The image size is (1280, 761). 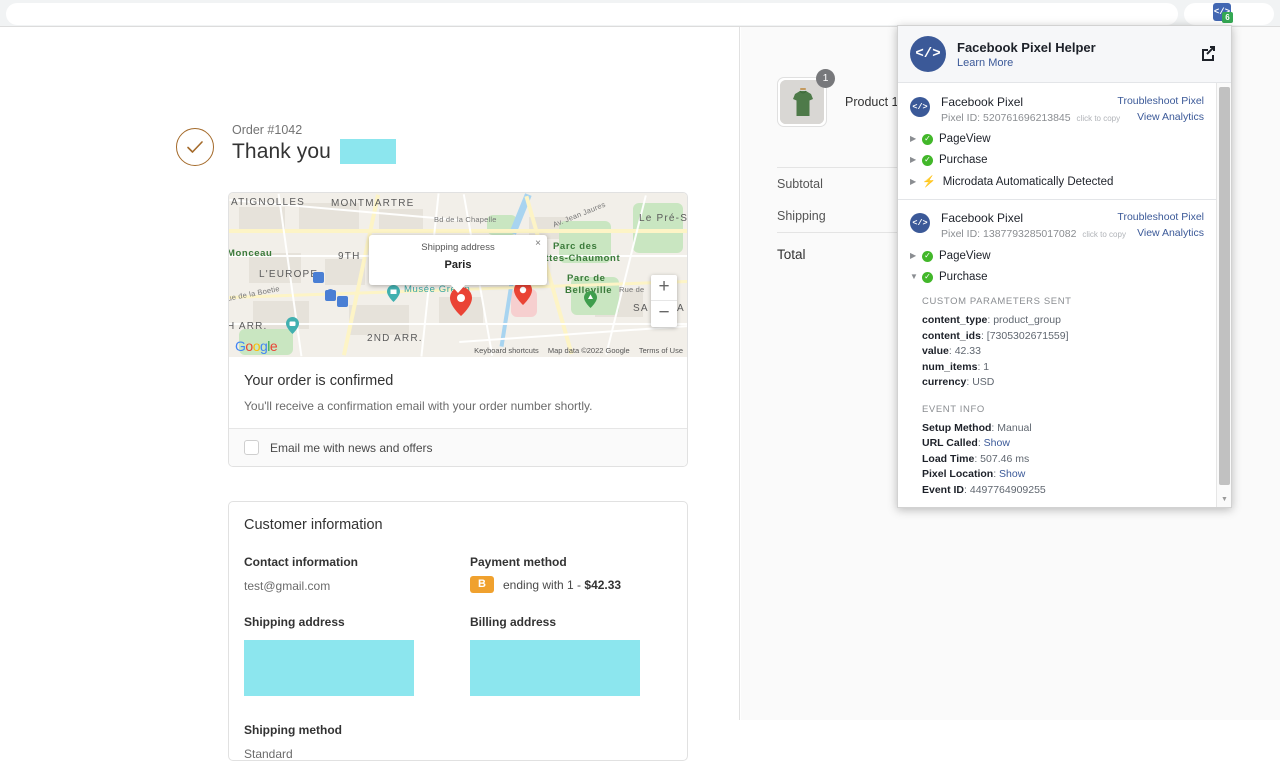 What do you see at coordinates (458, 265) in the screenshot?
I see `map-info-value: Paris` at bounding box center [458, 265].